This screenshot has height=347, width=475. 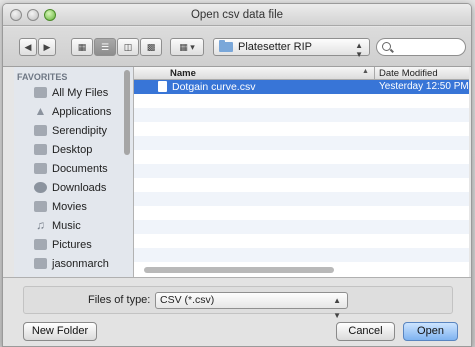 I want to click on sort-ascending-icon: ▲, so click(x=365, y=71).